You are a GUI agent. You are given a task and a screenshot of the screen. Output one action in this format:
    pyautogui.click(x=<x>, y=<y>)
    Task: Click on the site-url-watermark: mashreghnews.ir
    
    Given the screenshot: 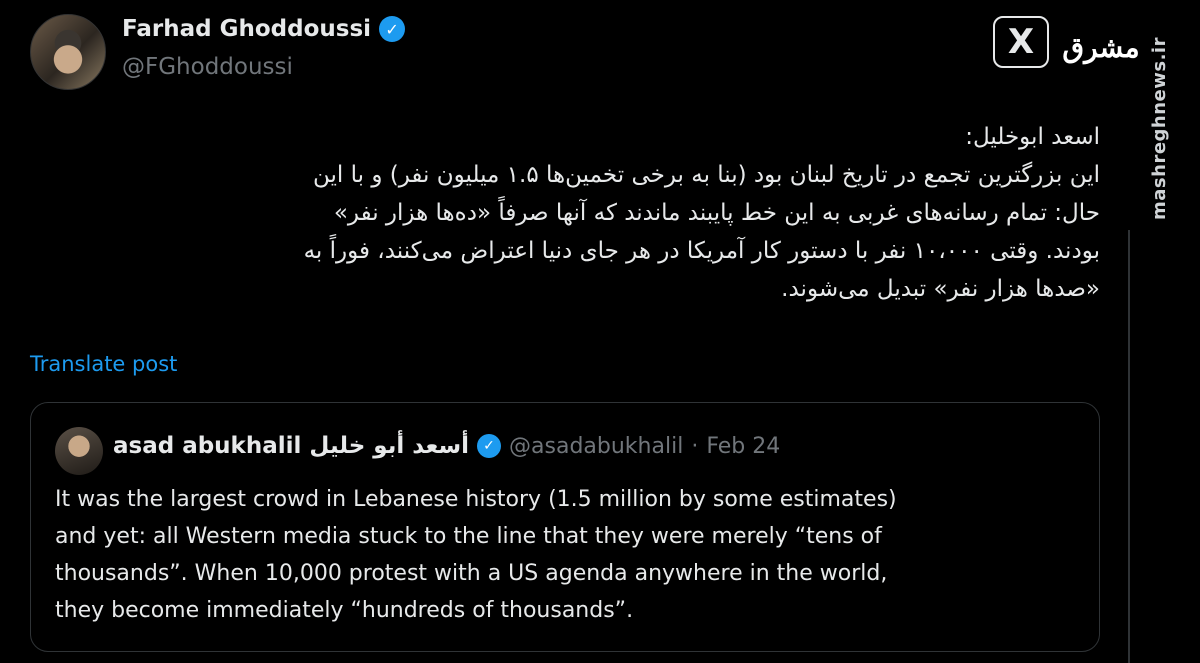 What is the action you would take?
    pyautogui.click(x=1159, y=128)
    